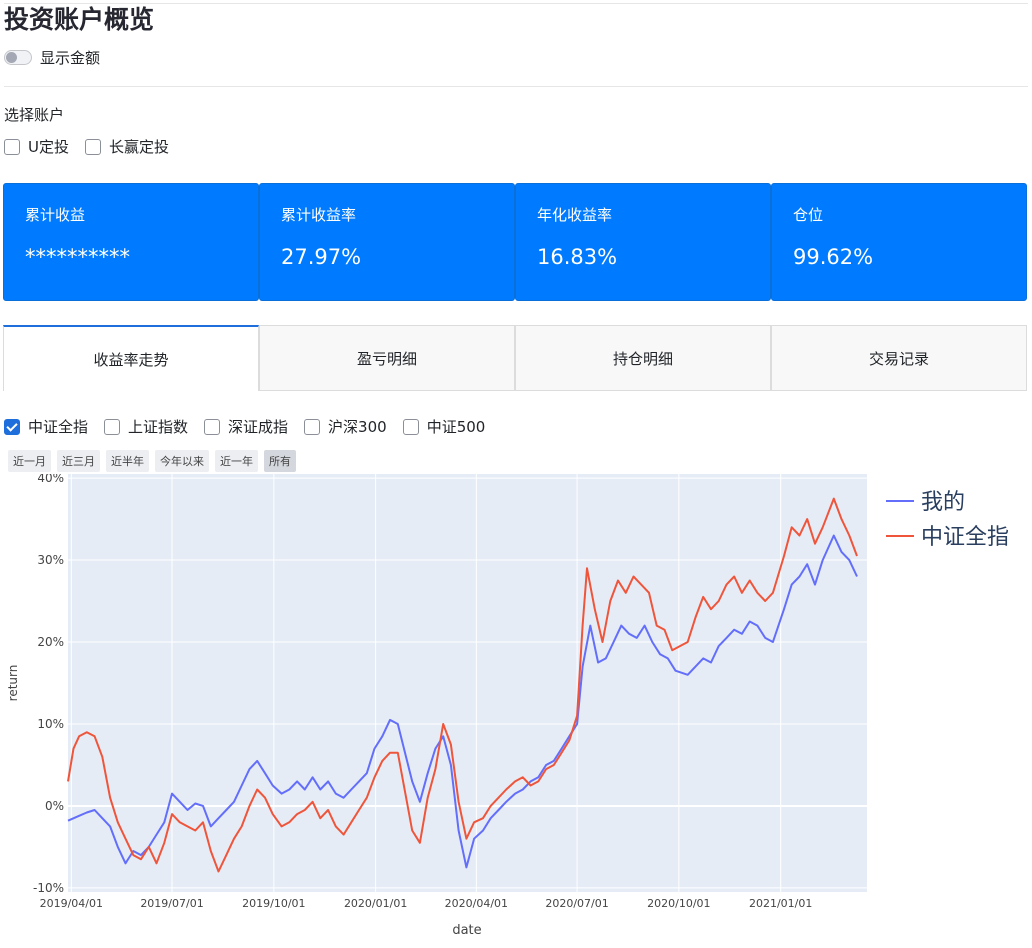 This screenshot has height=948, width=1032. Describe the element at coordinates (947, 520) in the screenshot. I see `legend: 我的 中证全指` at that location.